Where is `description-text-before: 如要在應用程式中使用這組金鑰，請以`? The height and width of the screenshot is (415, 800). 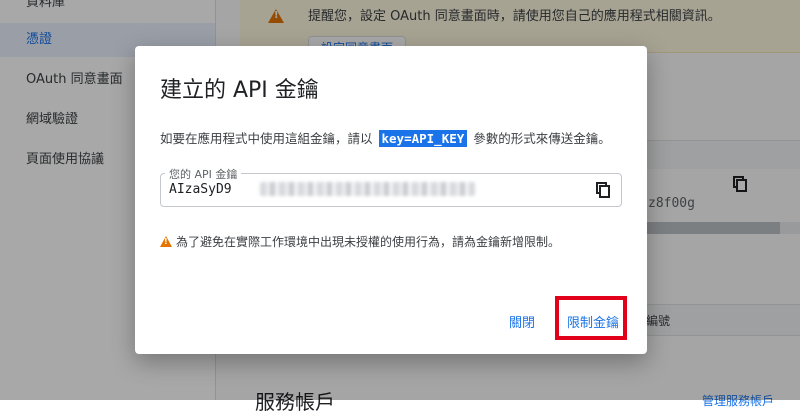 description-text-before: 如要在應用程式中使用這組金鑰，請以 is located at coordinates (266, 138).